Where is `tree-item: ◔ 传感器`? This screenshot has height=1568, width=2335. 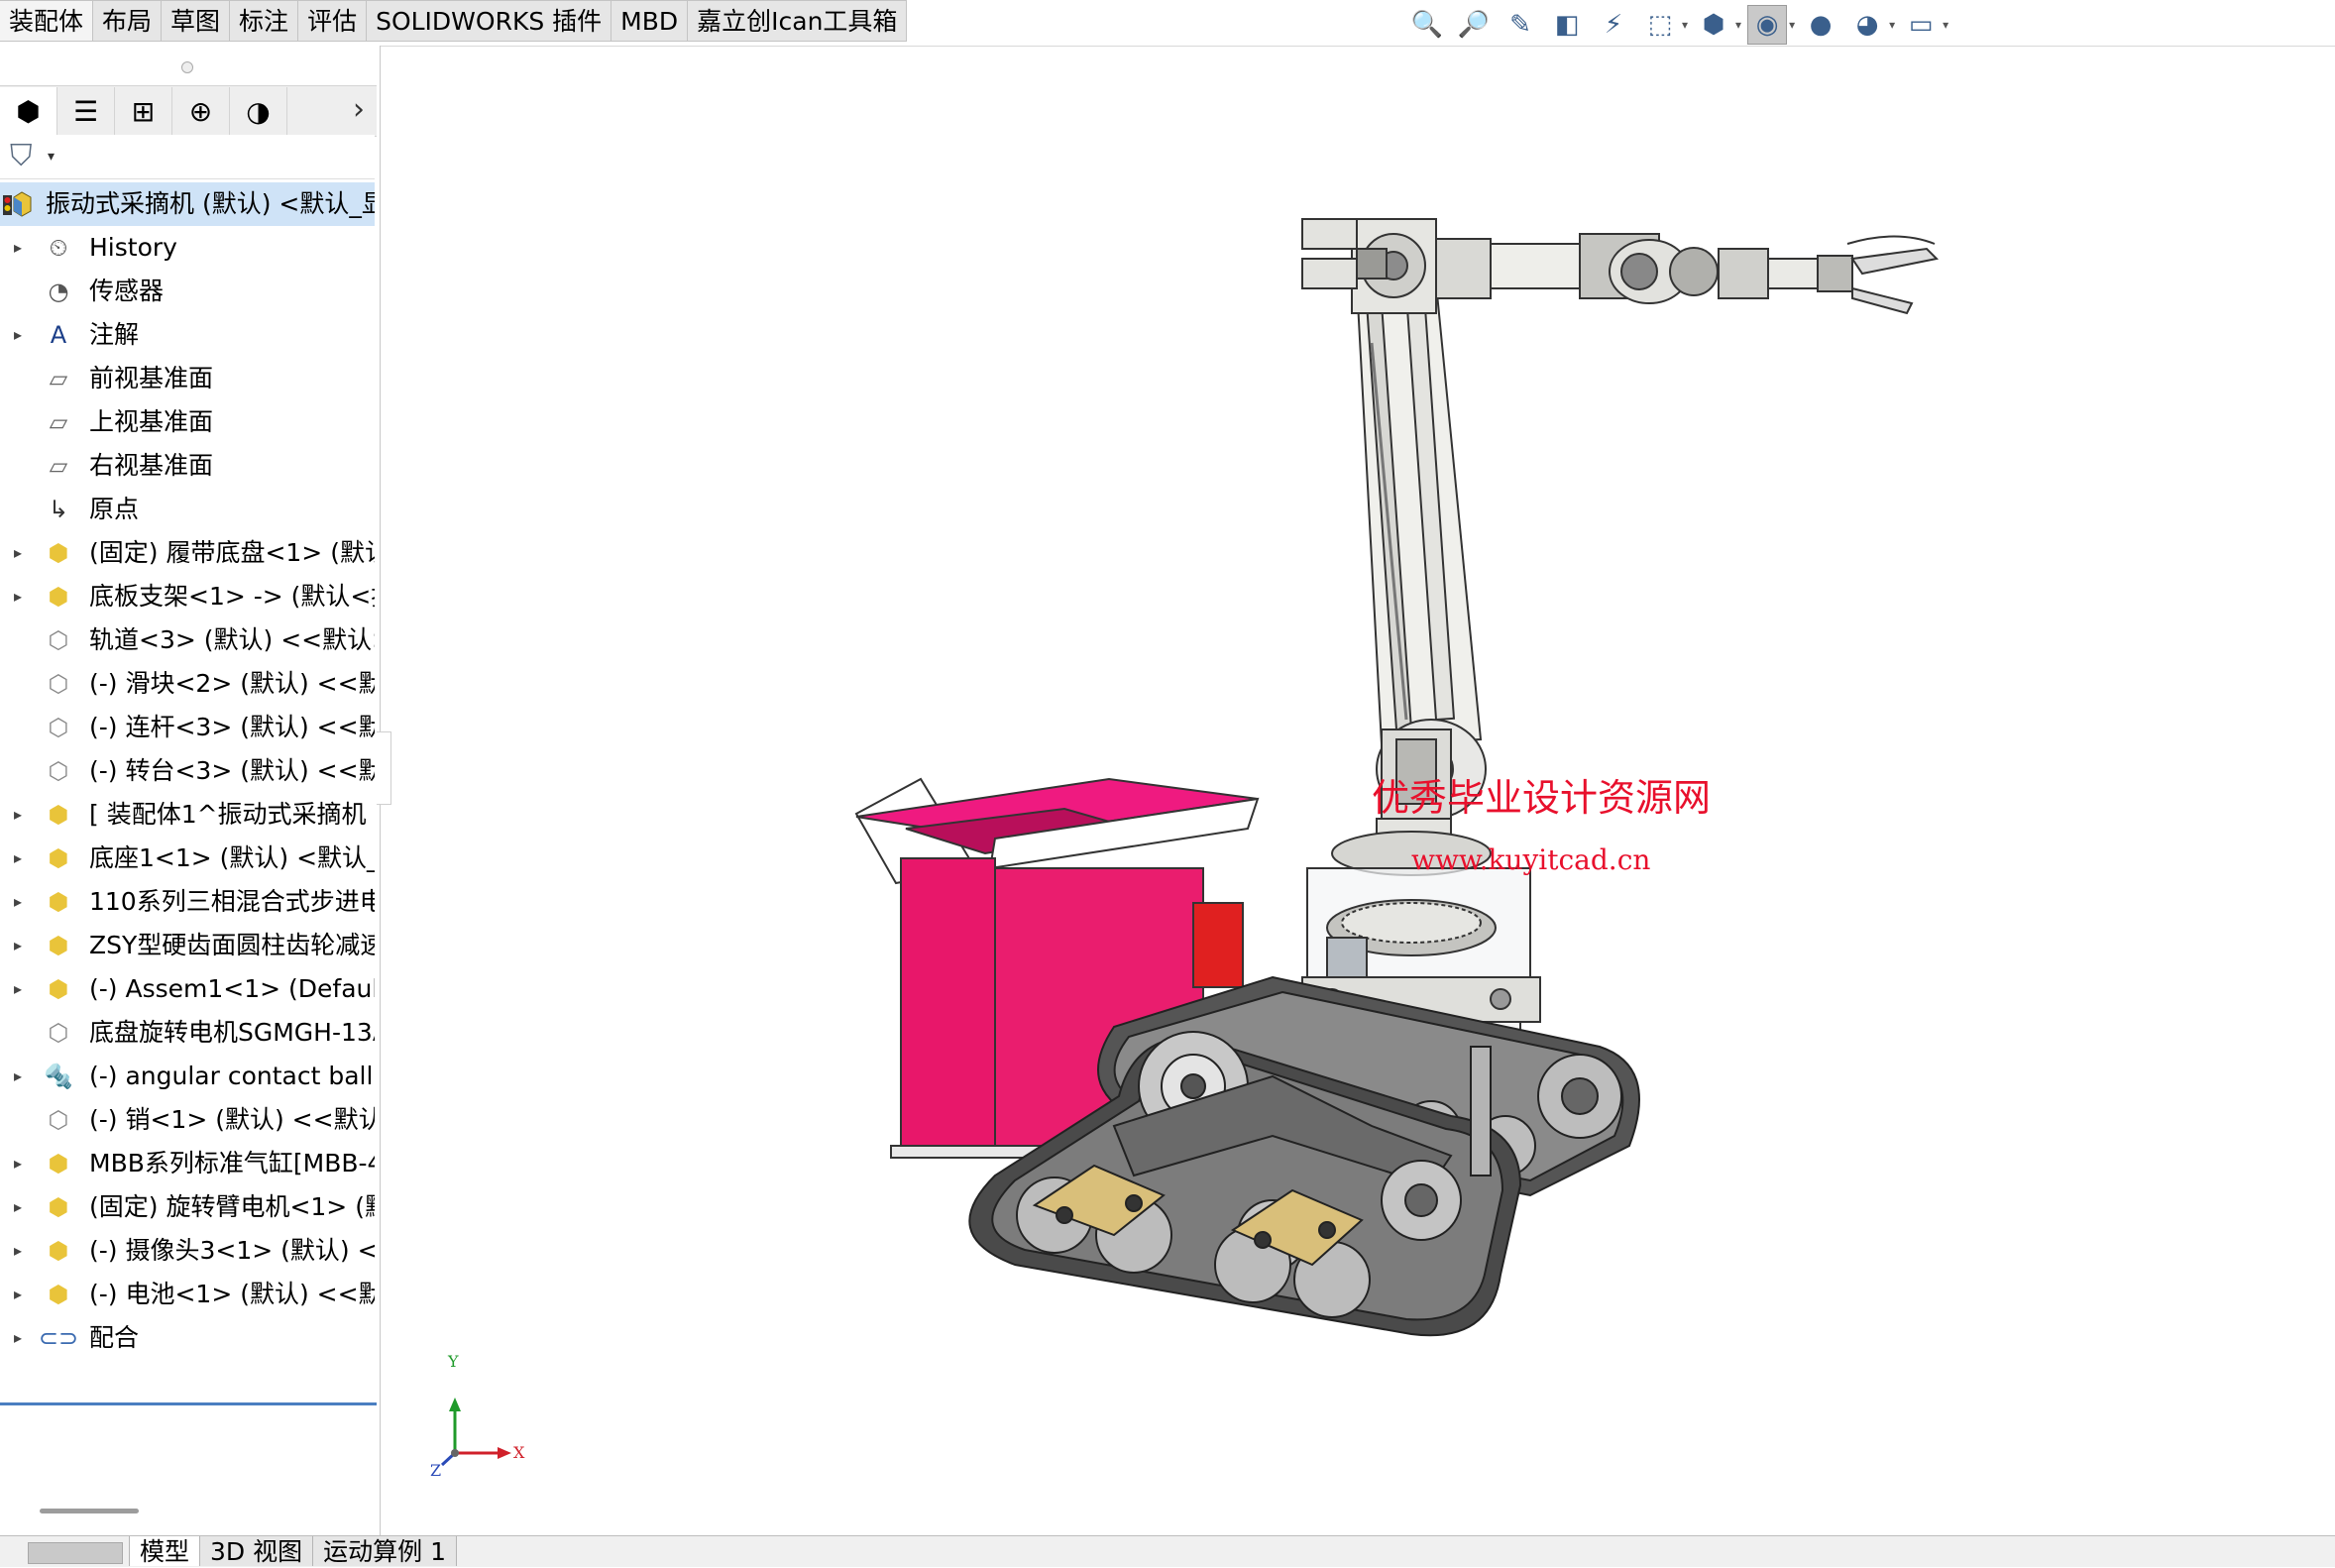 tree-item: ◔ 传感器 is located at coordinates (187, 291).